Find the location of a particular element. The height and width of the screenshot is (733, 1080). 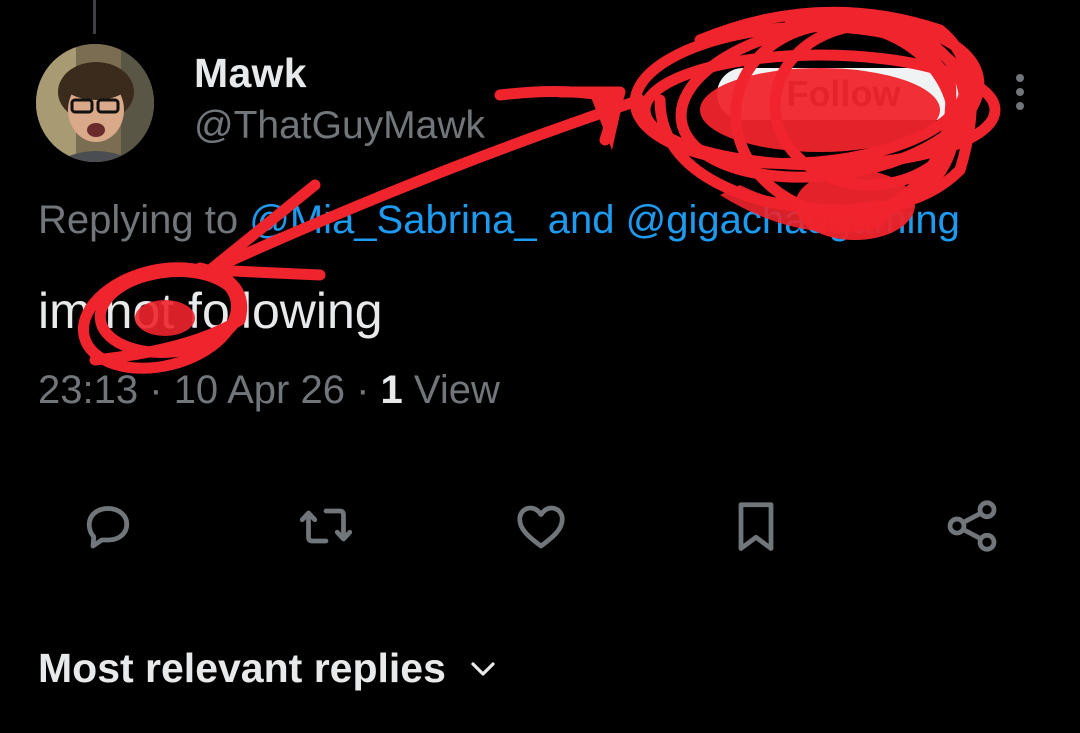

mention-link-2: @gigachadgaming is located at coordinates (793, 220).